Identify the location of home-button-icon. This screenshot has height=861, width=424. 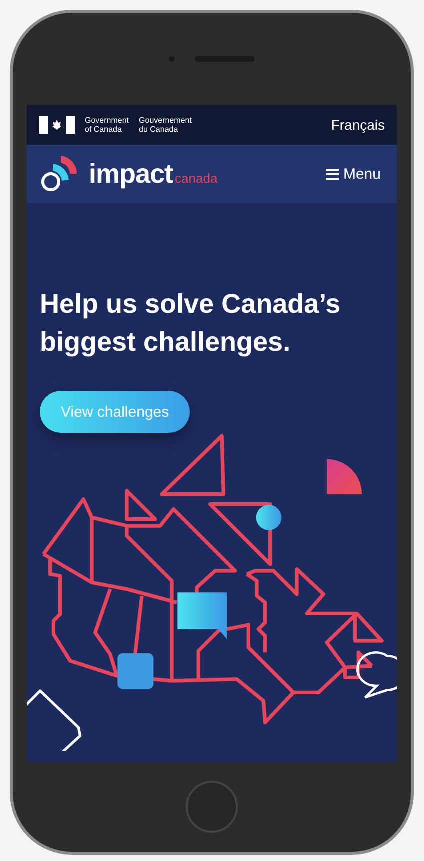
(212, 807).